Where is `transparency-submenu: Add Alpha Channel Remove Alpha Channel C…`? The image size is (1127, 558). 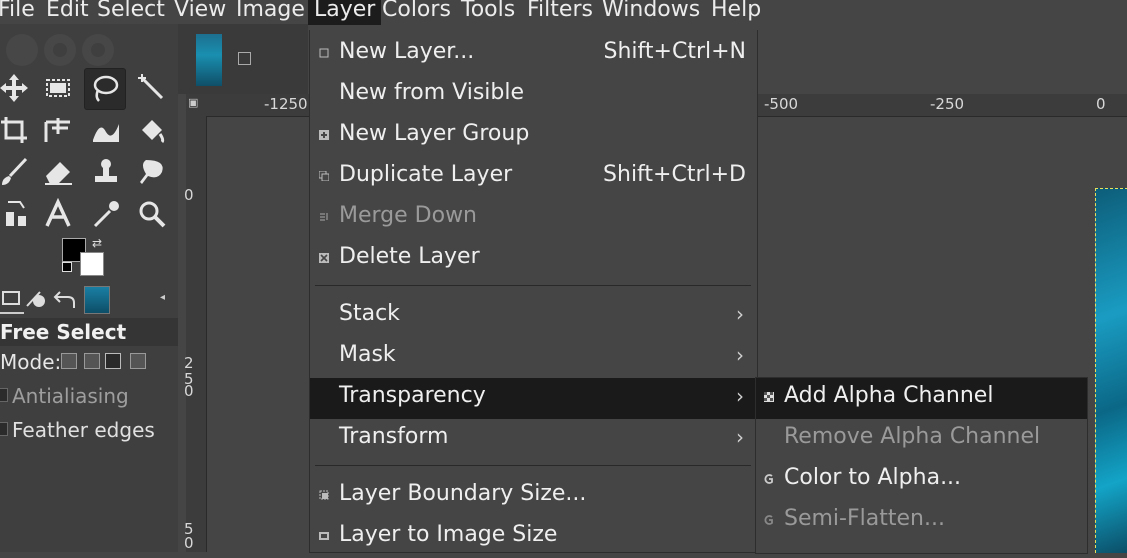
transparency-submenu: Add Alpha Channel Remove Alpha Channel C… is located at coordinates (921, 465).